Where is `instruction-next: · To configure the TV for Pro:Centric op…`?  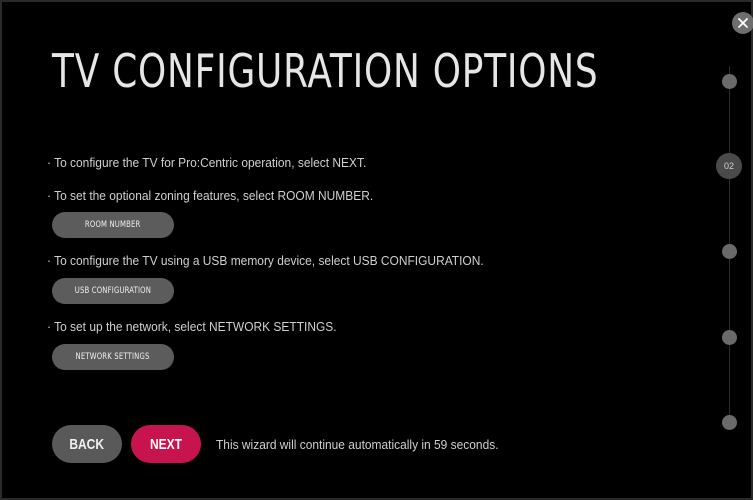 instruction-next: · To configure the TV for Pro:Centric op… is located at coordinates (207, 162).